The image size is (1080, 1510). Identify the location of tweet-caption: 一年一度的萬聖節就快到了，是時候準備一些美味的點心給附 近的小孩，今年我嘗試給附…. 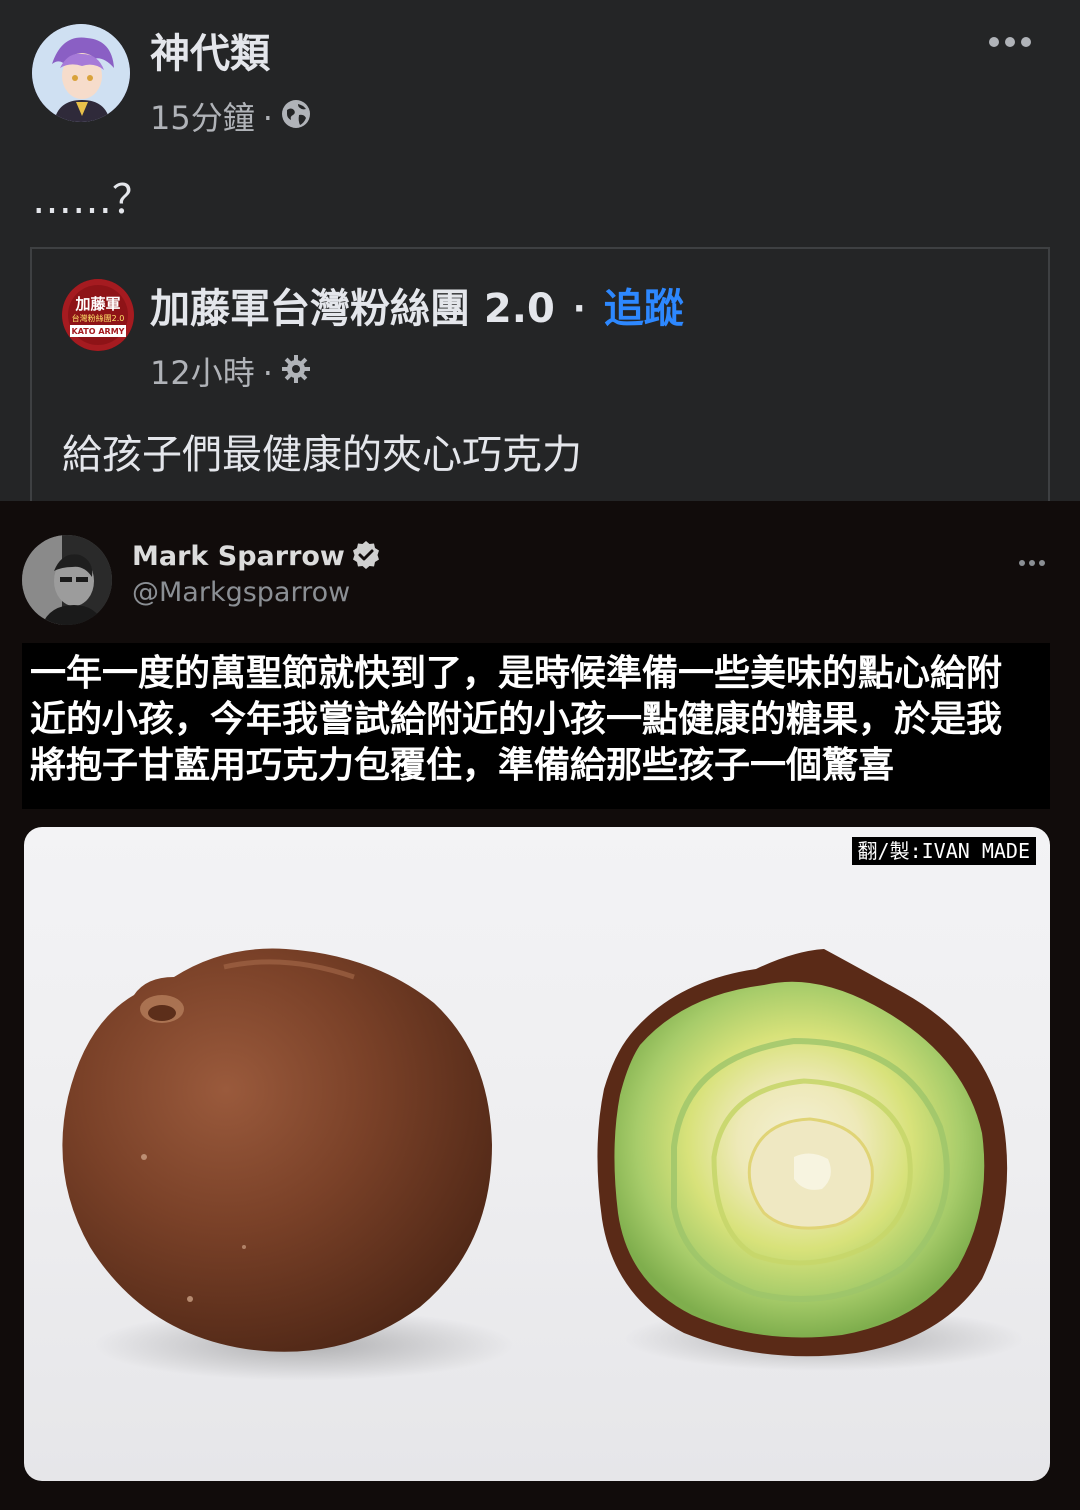
(536, 726).